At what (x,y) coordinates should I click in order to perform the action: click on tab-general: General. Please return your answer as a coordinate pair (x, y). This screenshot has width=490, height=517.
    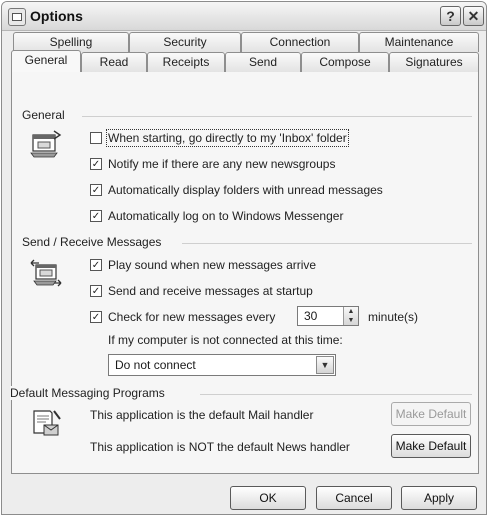
    Looking at the image, I should click on (46, 61).